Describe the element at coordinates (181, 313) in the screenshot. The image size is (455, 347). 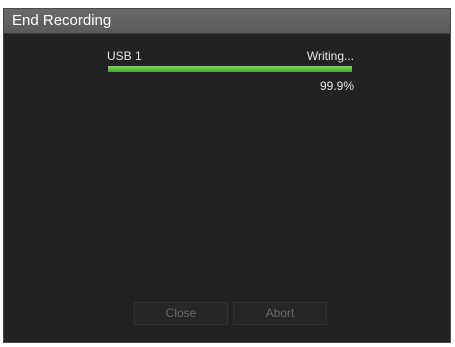
I see `close-button: Close` at that location.